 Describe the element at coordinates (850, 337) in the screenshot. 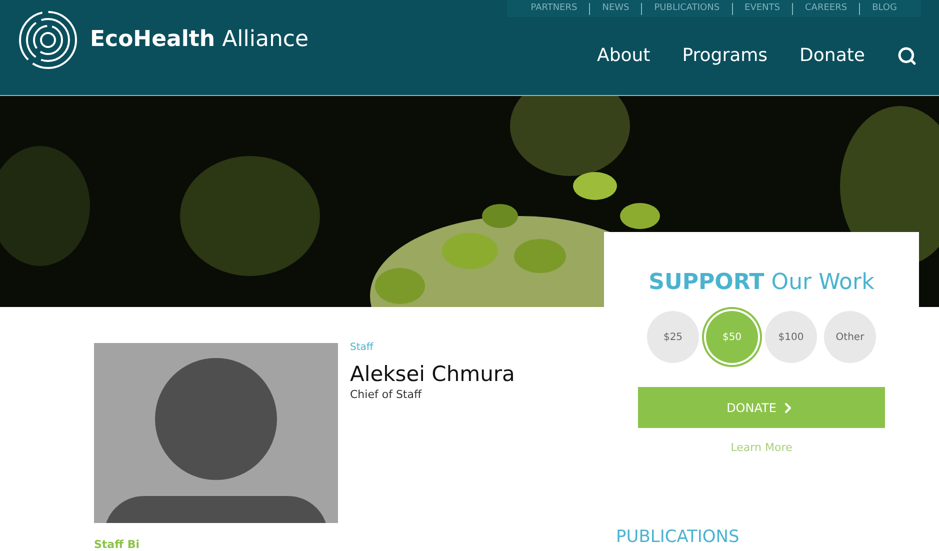

I see `amount-option: Other` at that location.